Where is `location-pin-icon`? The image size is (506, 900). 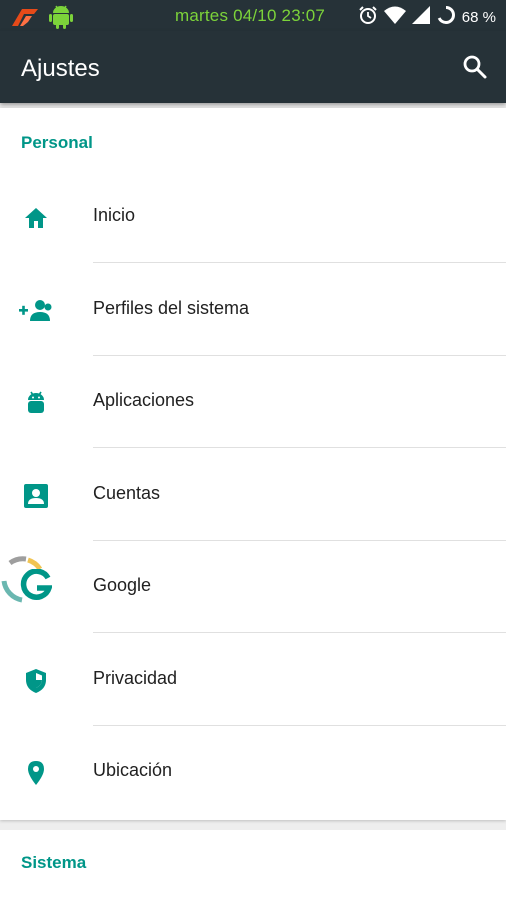 location-pin-icon is located at coordinates (36, 773).